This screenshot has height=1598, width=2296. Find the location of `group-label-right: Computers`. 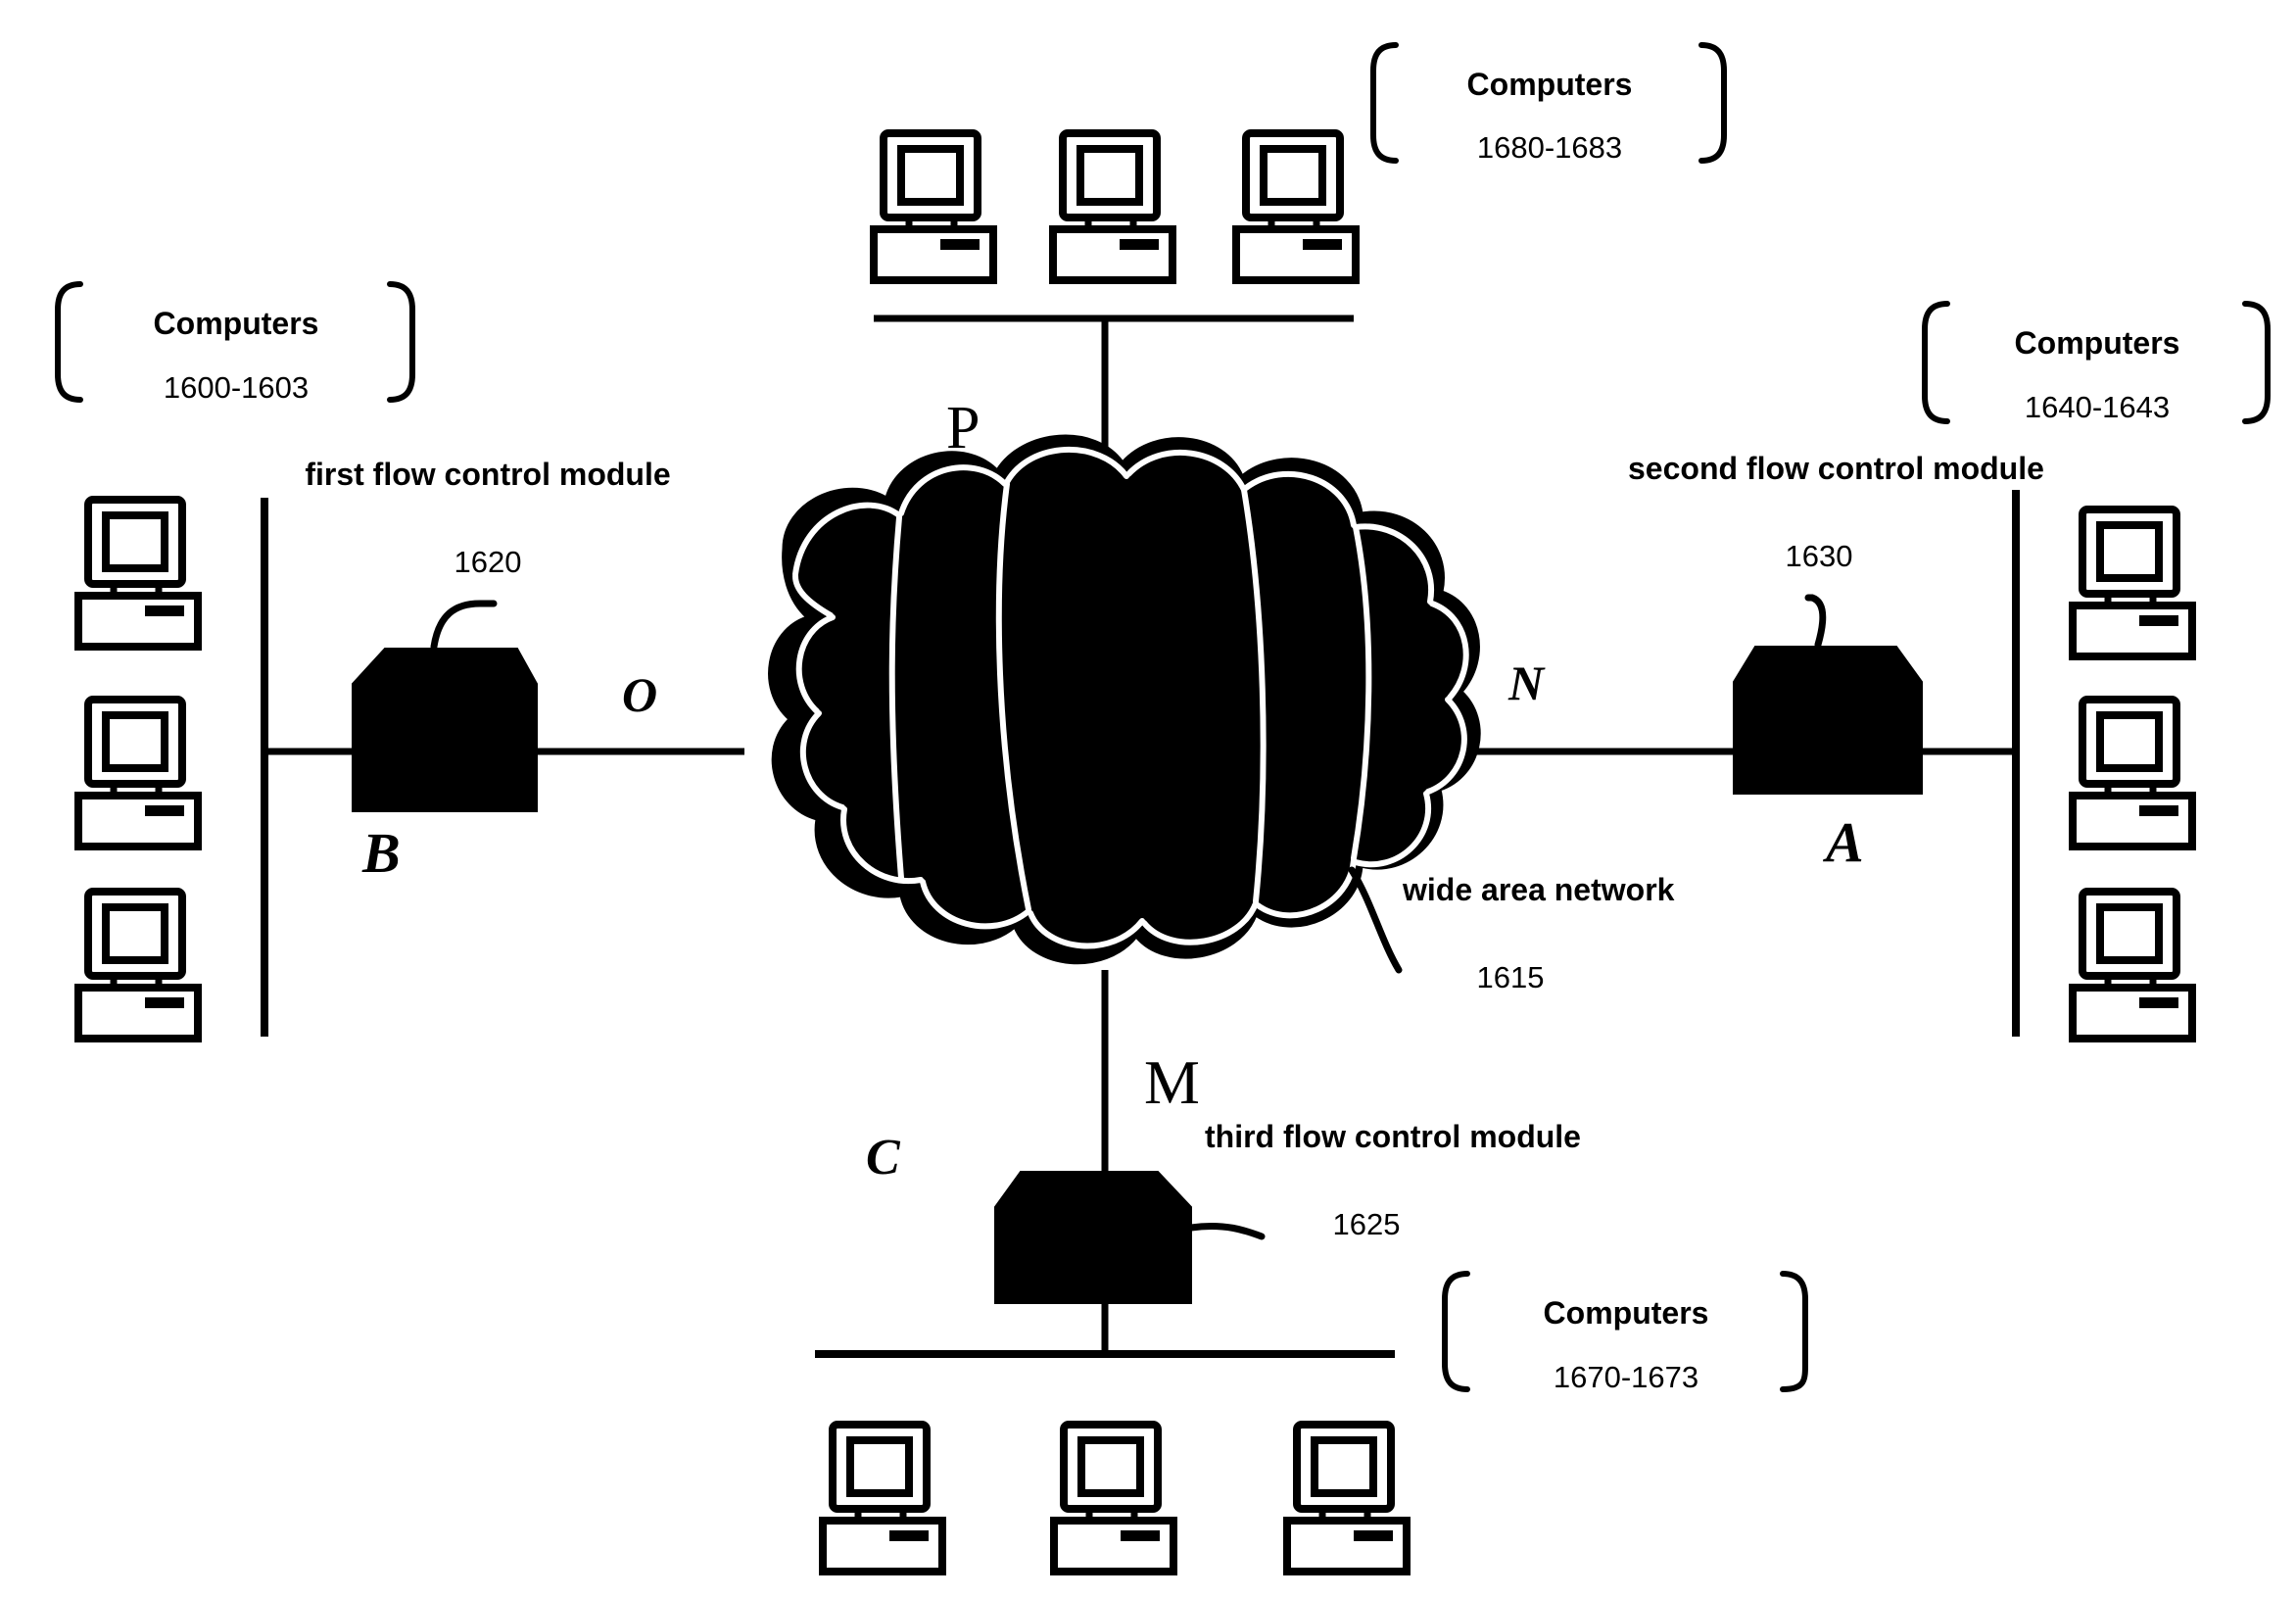

group-label-right: Computers is located at coordinates (2097, 343).